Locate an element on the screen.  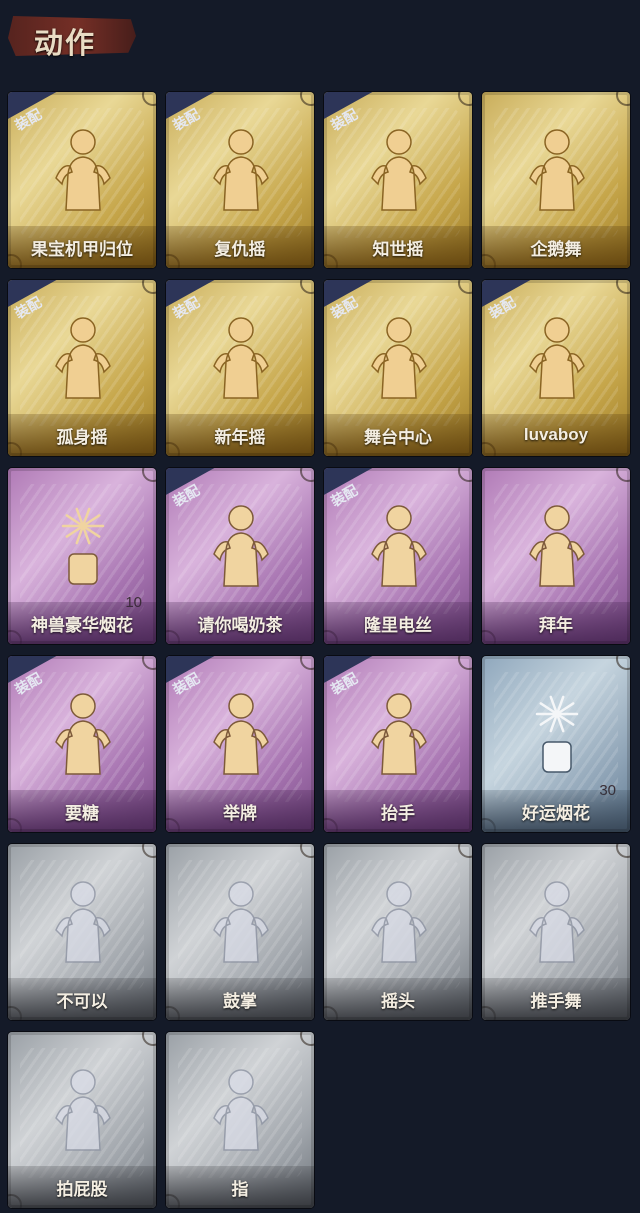
action-card: 要糖 装配 is located at coordinates (82, 744).